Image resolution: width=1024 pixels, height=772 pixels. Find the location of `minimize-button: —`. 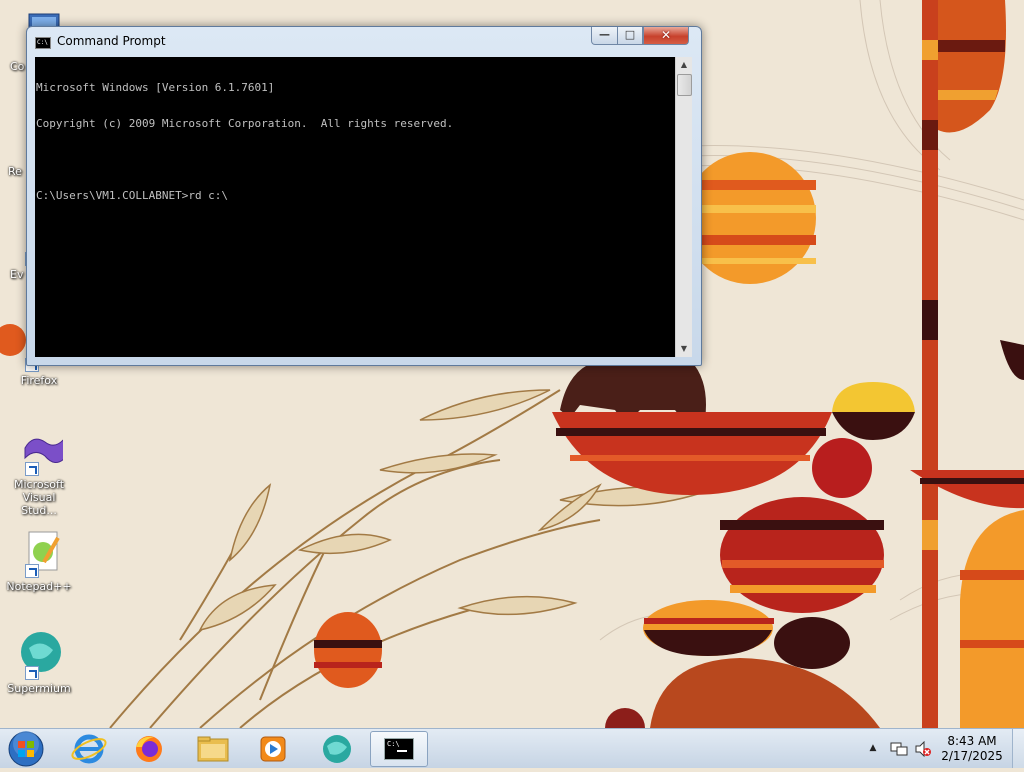

minimize-button: — is located at coordinates (604, 36).